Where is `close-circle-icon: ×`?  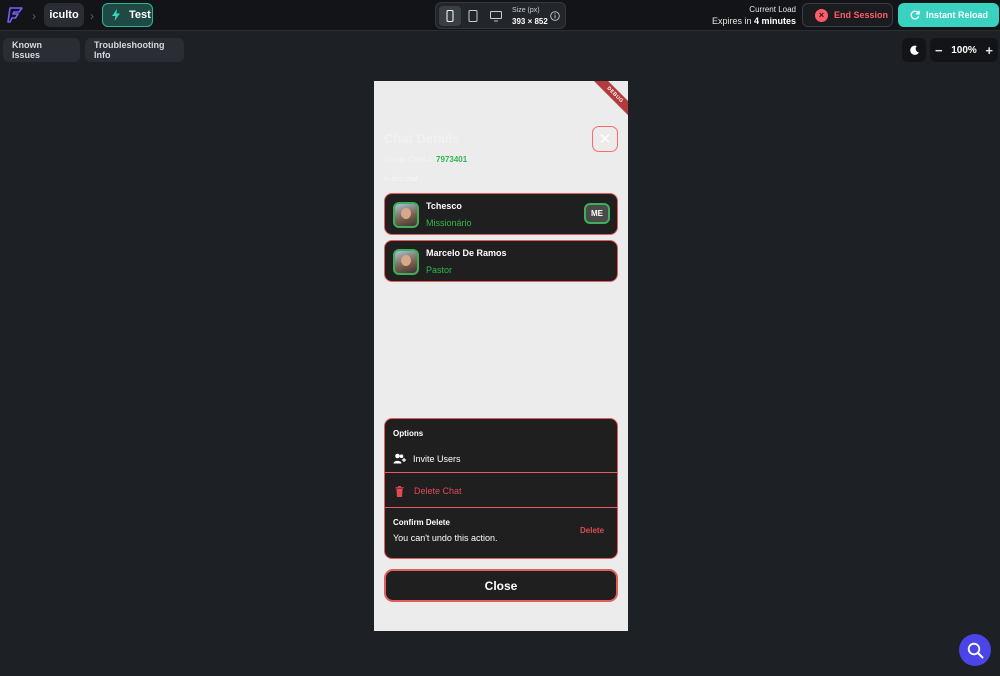 close-circle-icon: × is located at coordinates (821, 15).